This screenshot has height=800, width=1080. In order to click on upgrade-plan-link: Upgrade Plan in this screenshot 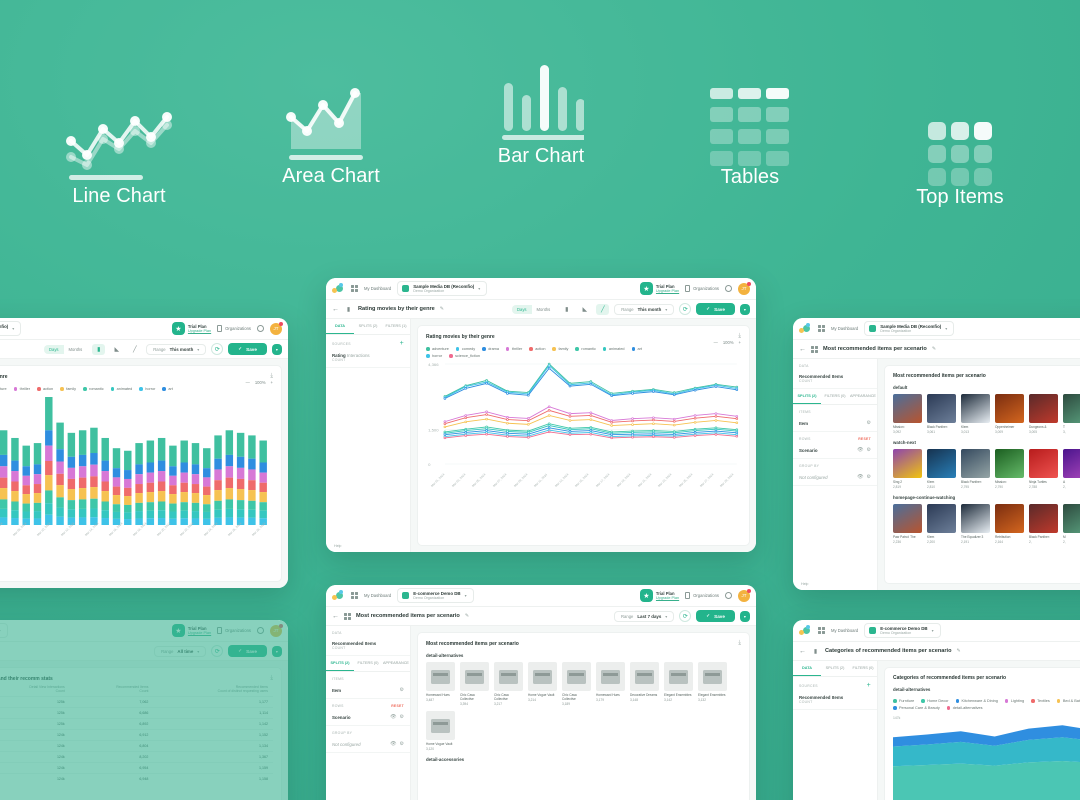, I will do `click(199, 633)`.